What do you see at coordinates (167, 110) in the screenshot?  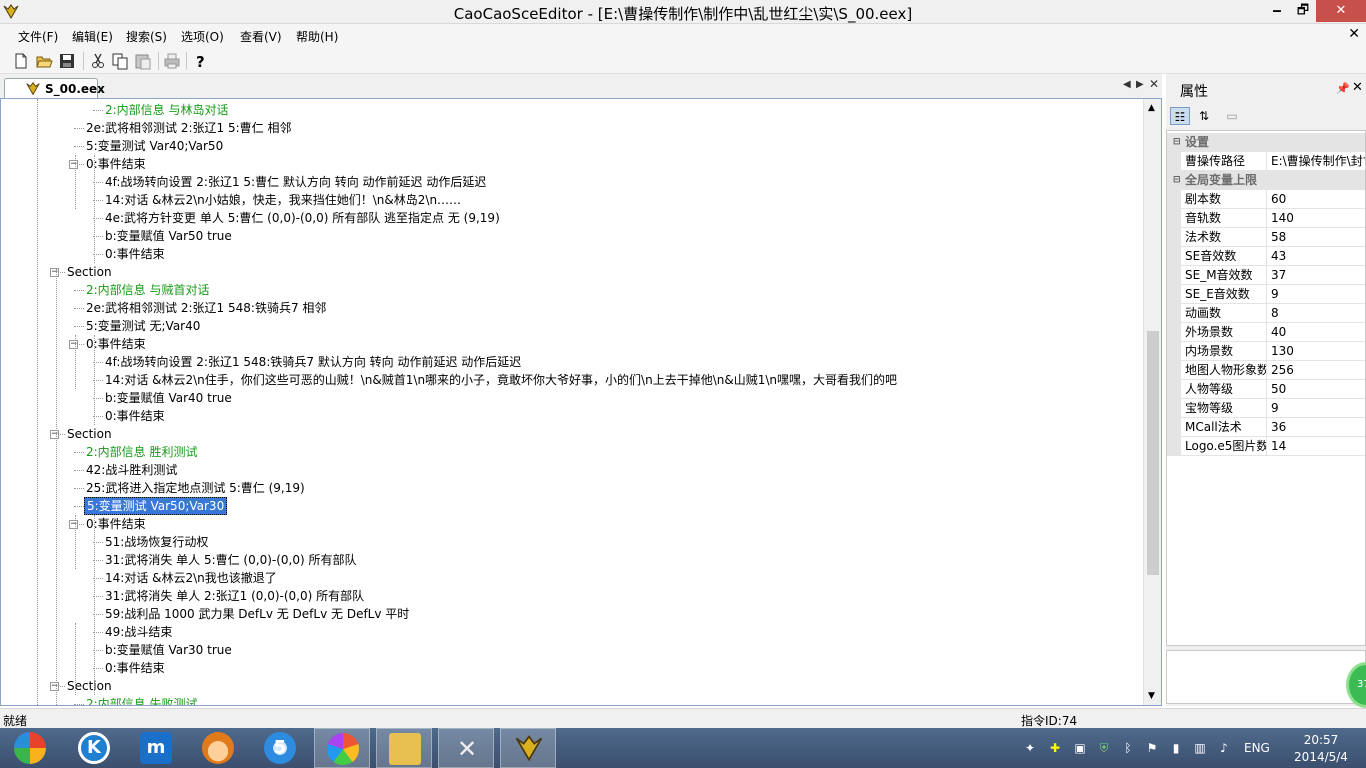 I see `tree-node: 2:内部信息 与林岛对话` at bounding box center [167, 110].